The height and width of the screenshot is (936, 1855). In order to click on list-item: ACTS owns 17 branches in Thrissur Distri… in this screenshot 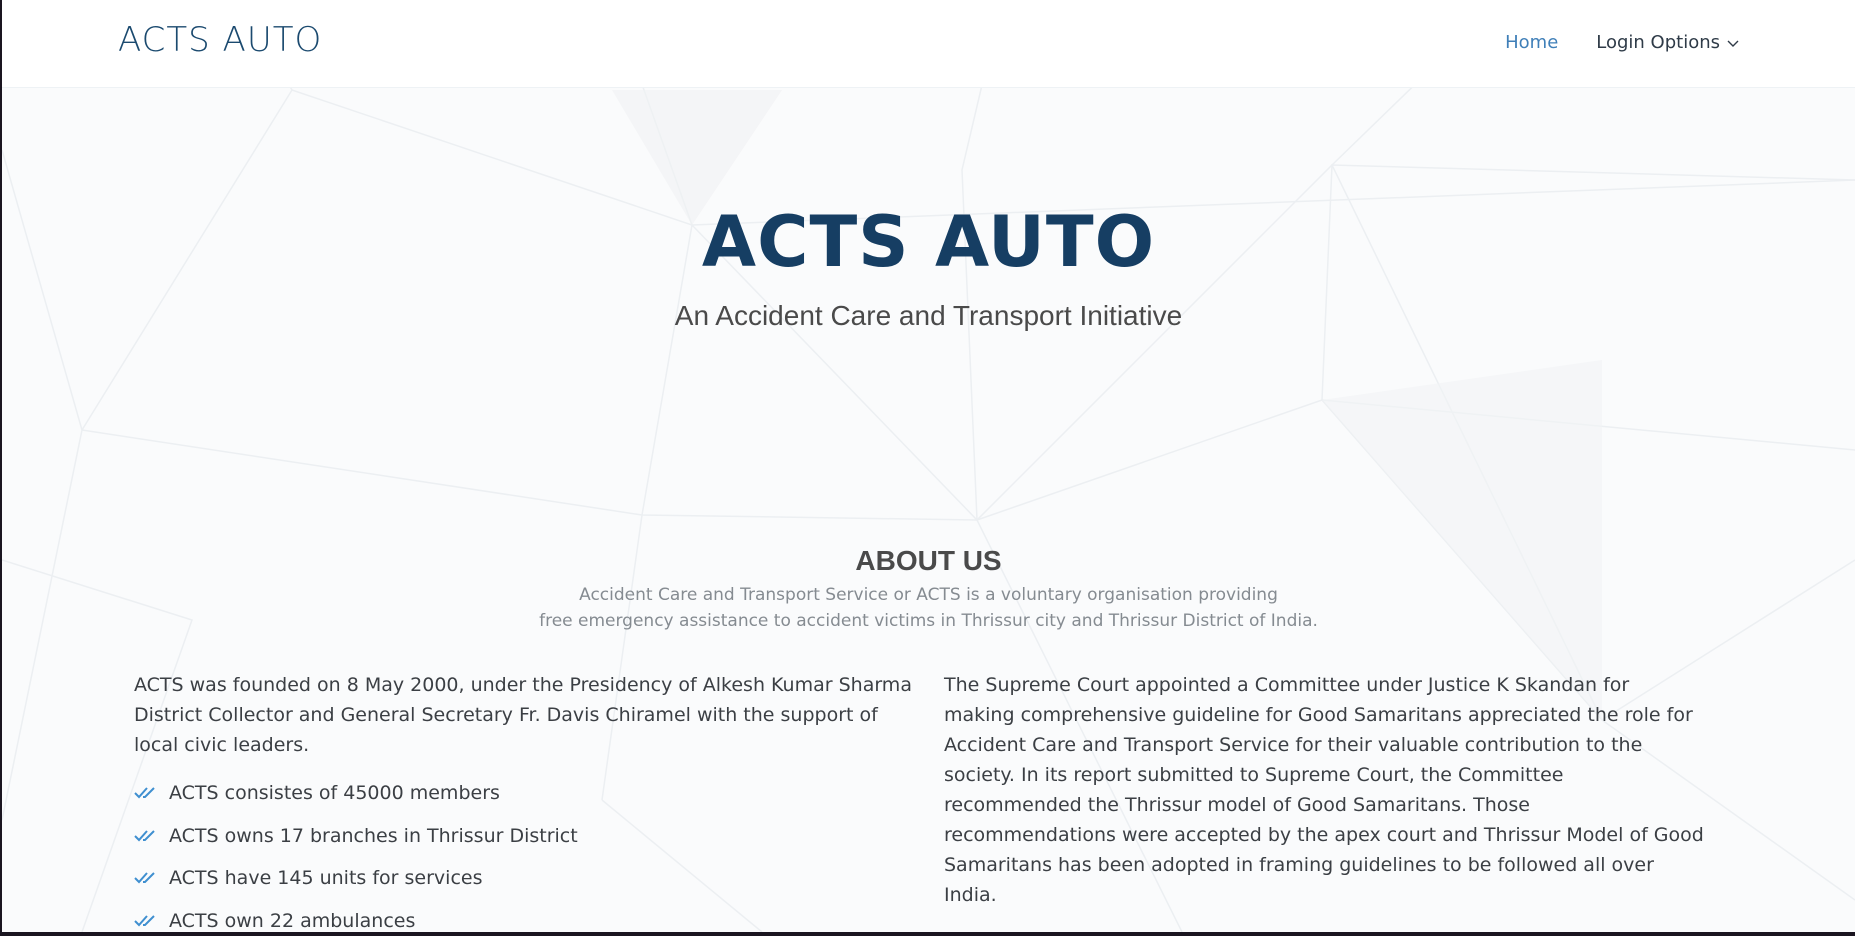, I will do `click(524, 836)`.